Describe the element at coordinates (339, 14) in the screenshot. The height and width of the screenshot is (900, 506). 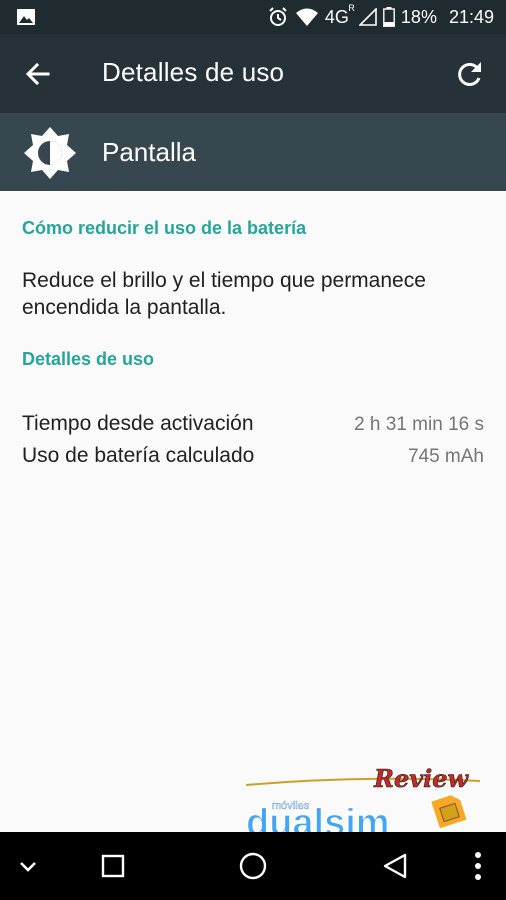
I see `network-type: 4G R` at that location.